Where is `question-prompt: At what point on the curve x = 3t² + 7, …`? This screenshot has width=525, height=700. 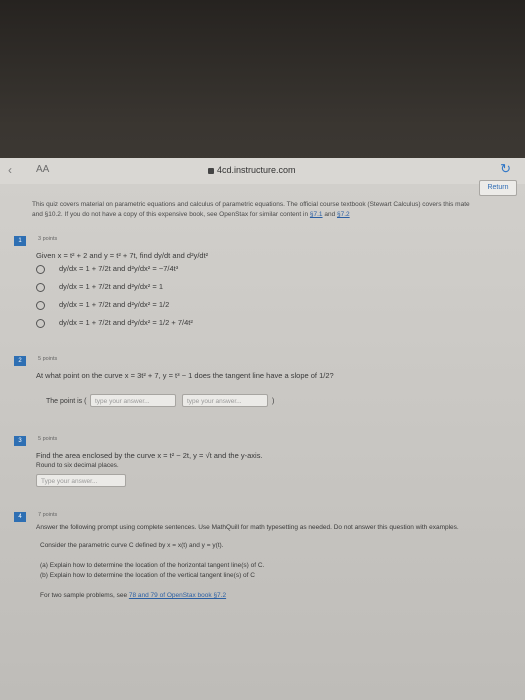
question-prompt: At what point on the curve x = 3t² + 7, … is located at coordinates (185, 375).